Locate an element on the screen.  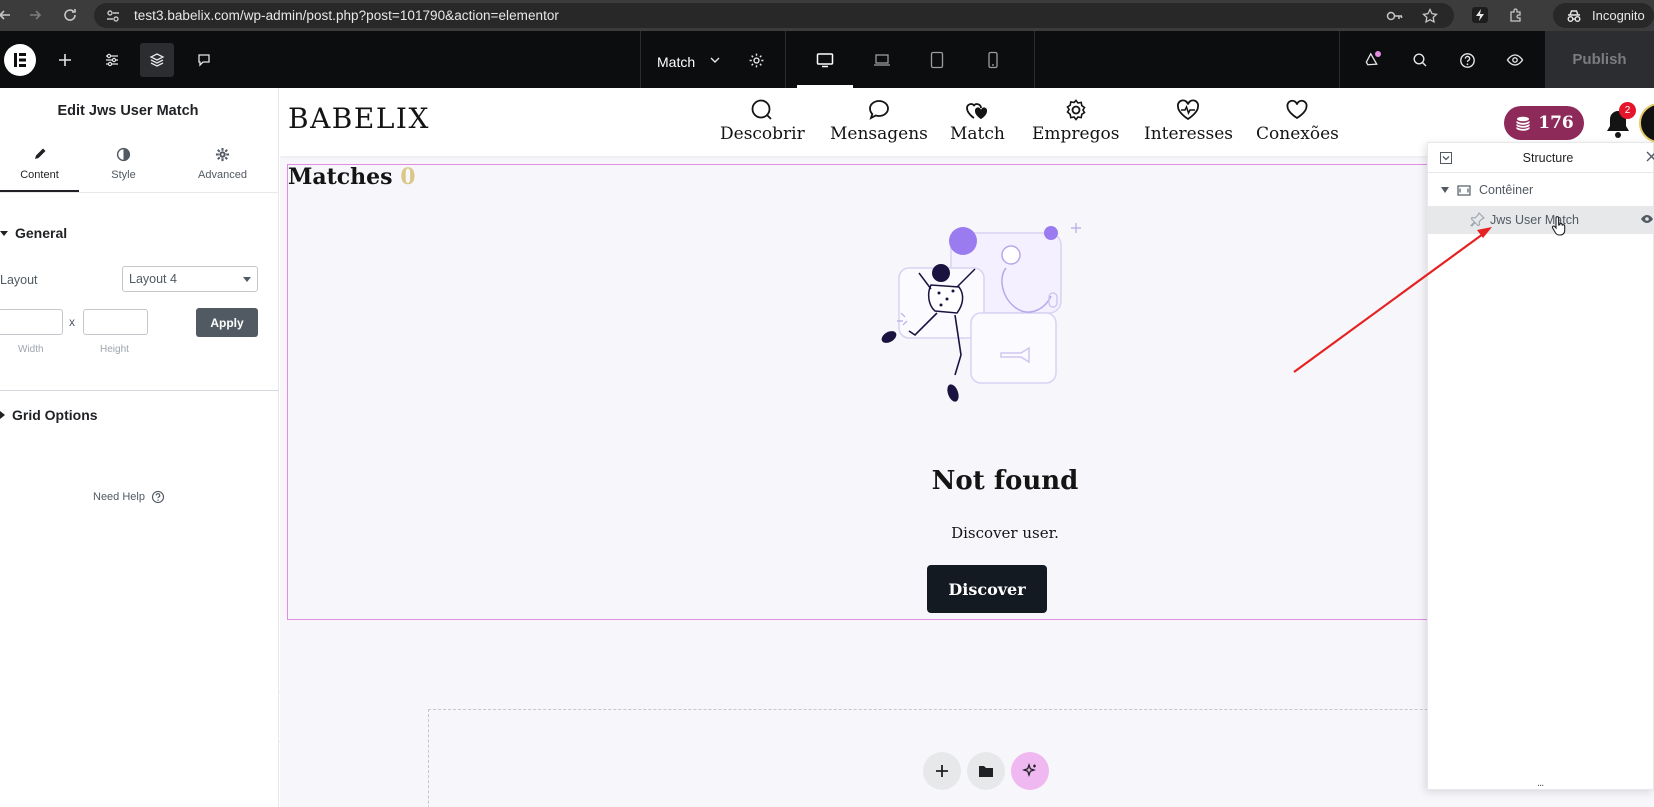
caret-right-icon is located at coordinates (2, 415).